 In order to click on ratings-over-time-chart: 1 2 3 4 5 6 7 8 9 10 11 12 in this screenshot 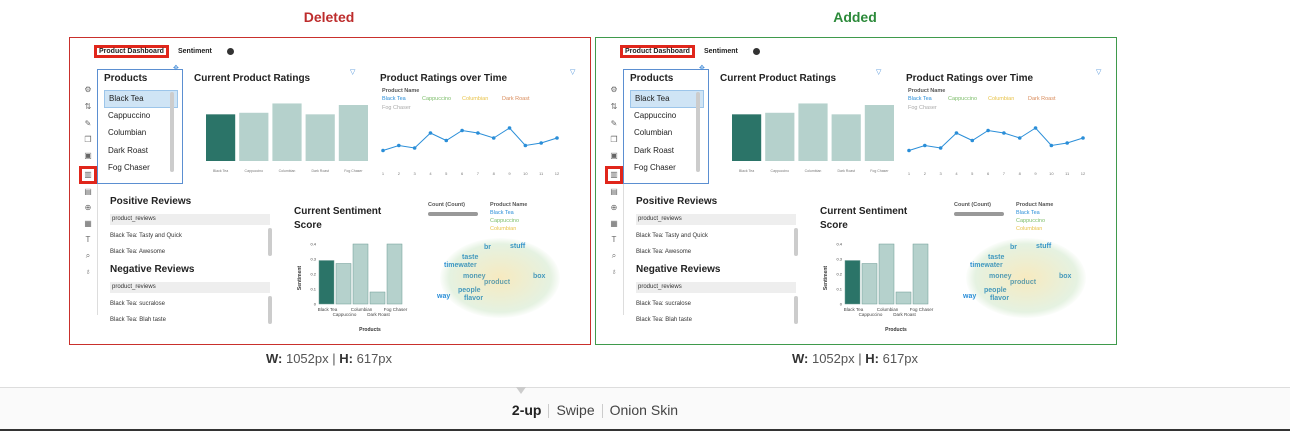, I will do `click(470, 151)`.